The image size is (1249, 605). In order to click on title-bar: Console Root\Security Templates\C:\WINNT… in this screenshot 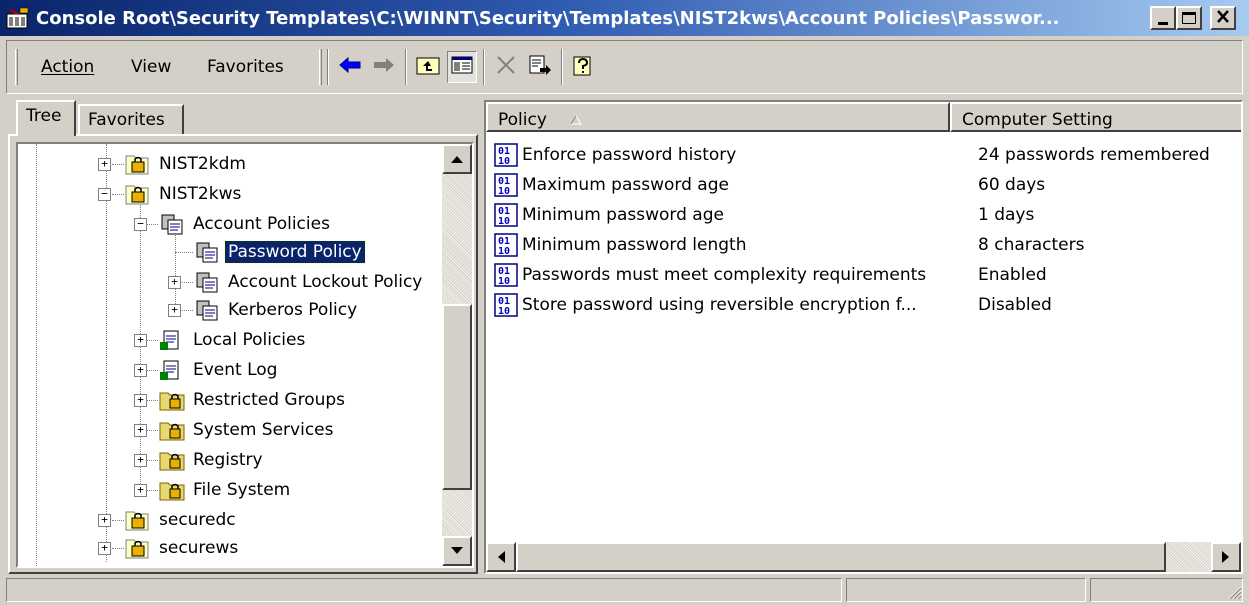, I will do `click(624, 18)`.